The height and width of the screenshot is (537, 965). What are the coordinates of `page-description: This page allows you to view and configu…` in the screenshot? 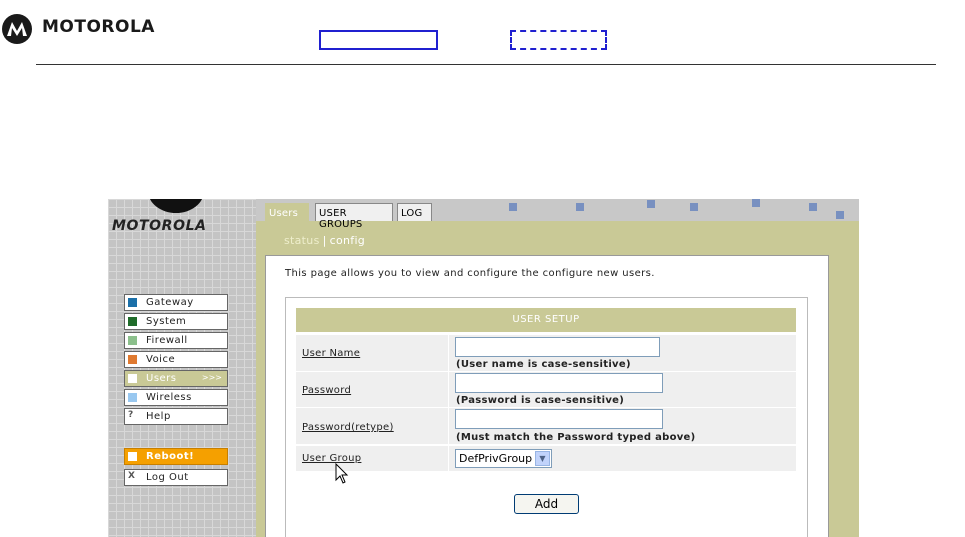 It's located at (470, 273).